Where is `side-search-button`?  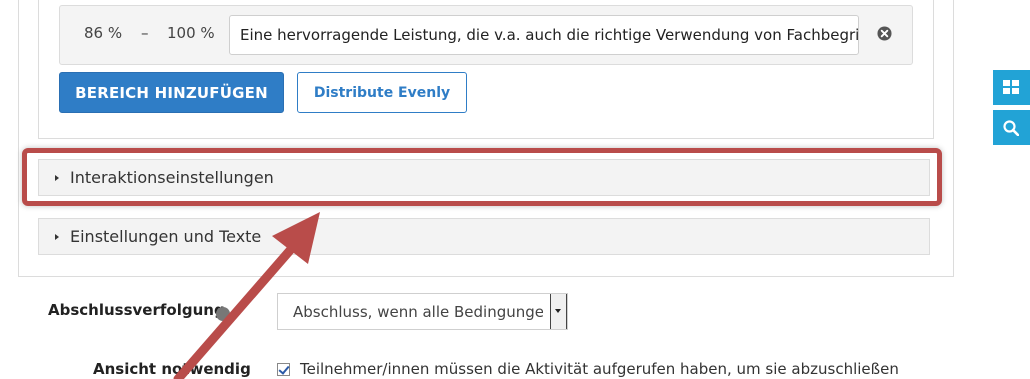
side-search-button is located at coordinates (1011, 127).